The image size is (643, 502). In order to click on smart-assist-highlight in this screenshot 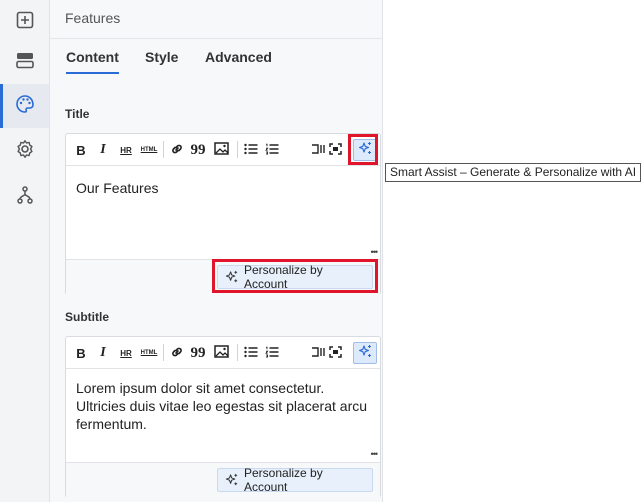, I will do `click(363, 149)`.